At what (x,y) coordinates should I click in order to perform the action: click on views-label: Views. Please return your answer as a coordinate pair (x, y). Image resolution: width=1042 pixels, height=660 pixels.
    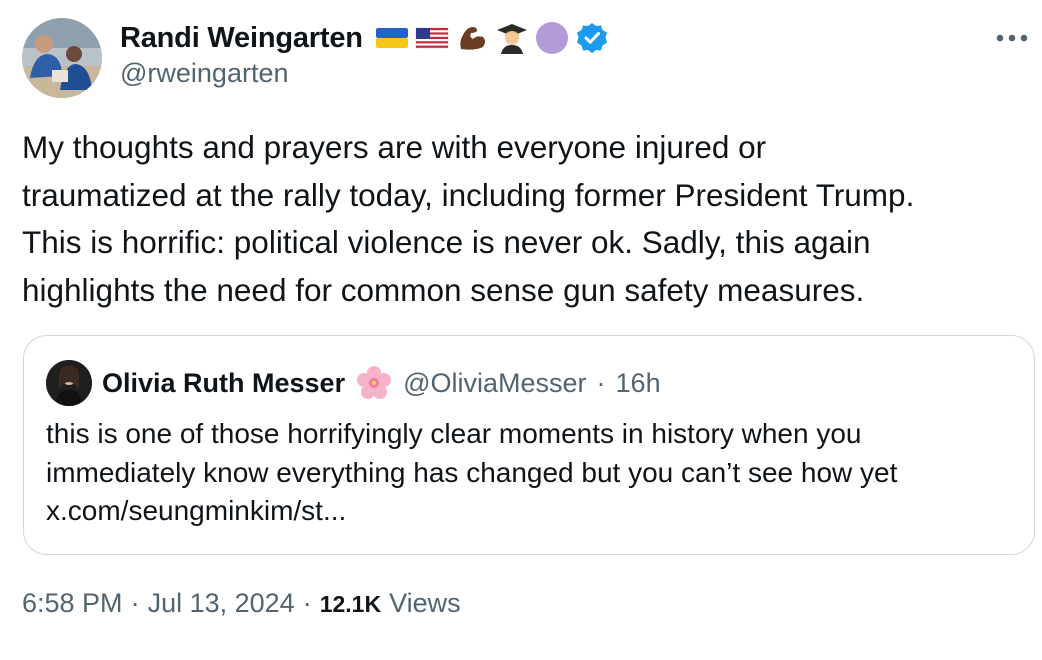
    Looking at the image, I should click on (425, 603).